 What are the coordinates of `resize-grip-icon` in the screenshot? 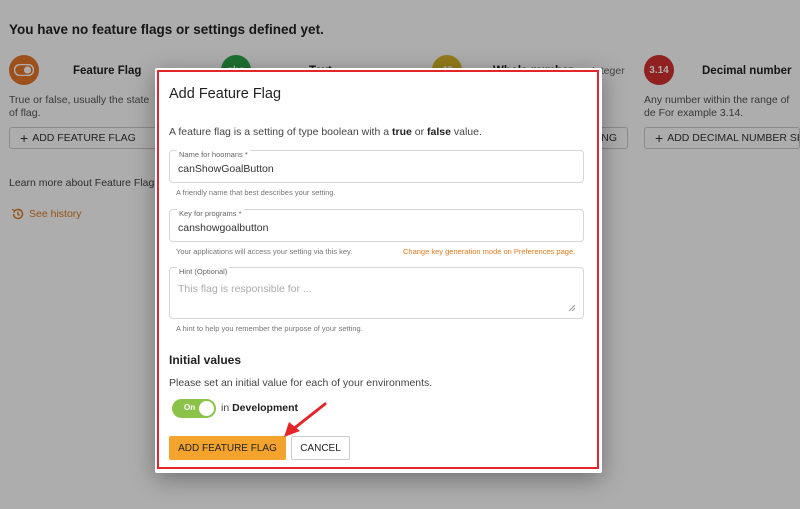 It's located at (572, 308).